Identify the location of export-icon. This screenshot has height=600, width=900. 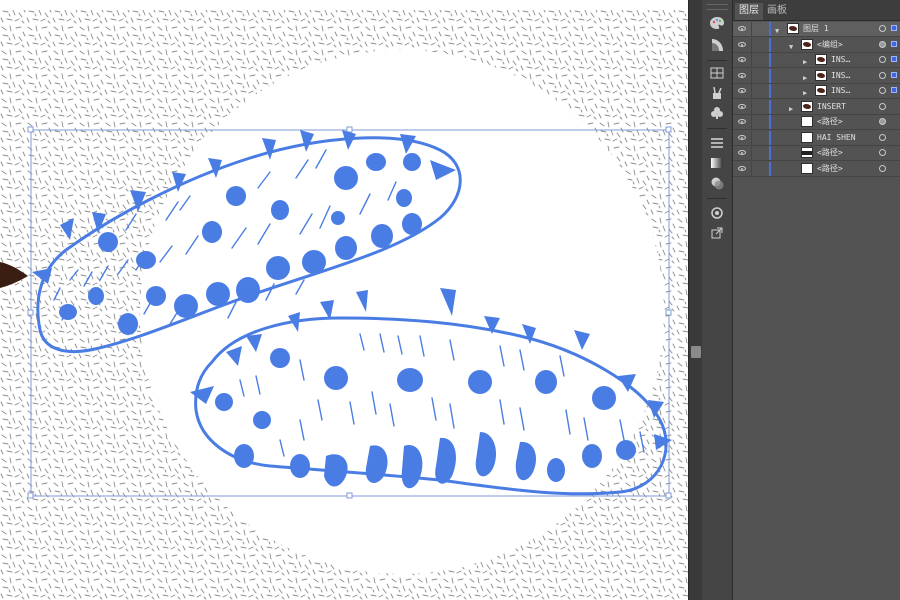
(717, 233).